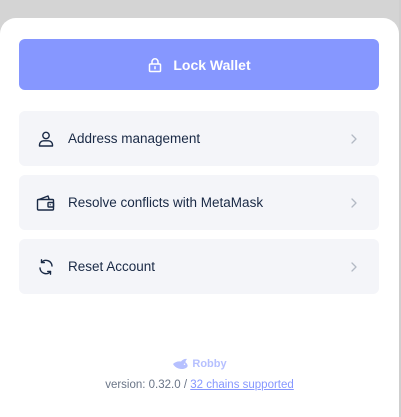 The height and width of the screenshot is (417, 401). What do you see at coordinates (46, 139) in the screenshot?
I see `user-icon` at bounding box center [46, 139].